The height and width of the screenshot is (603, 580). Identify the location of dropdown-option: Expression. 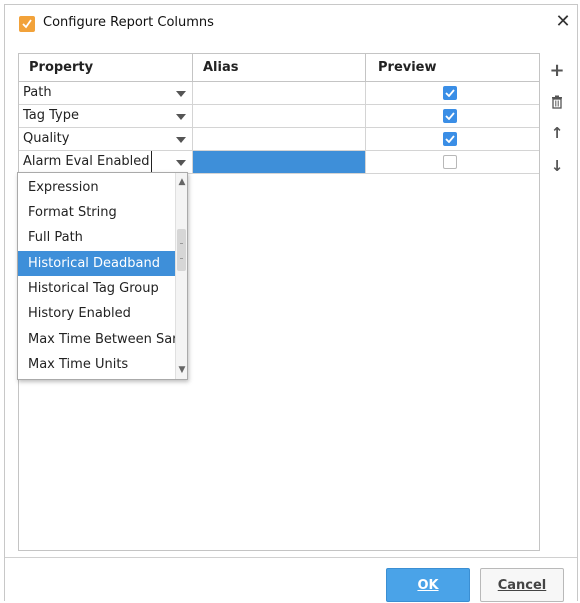
(96, 187).